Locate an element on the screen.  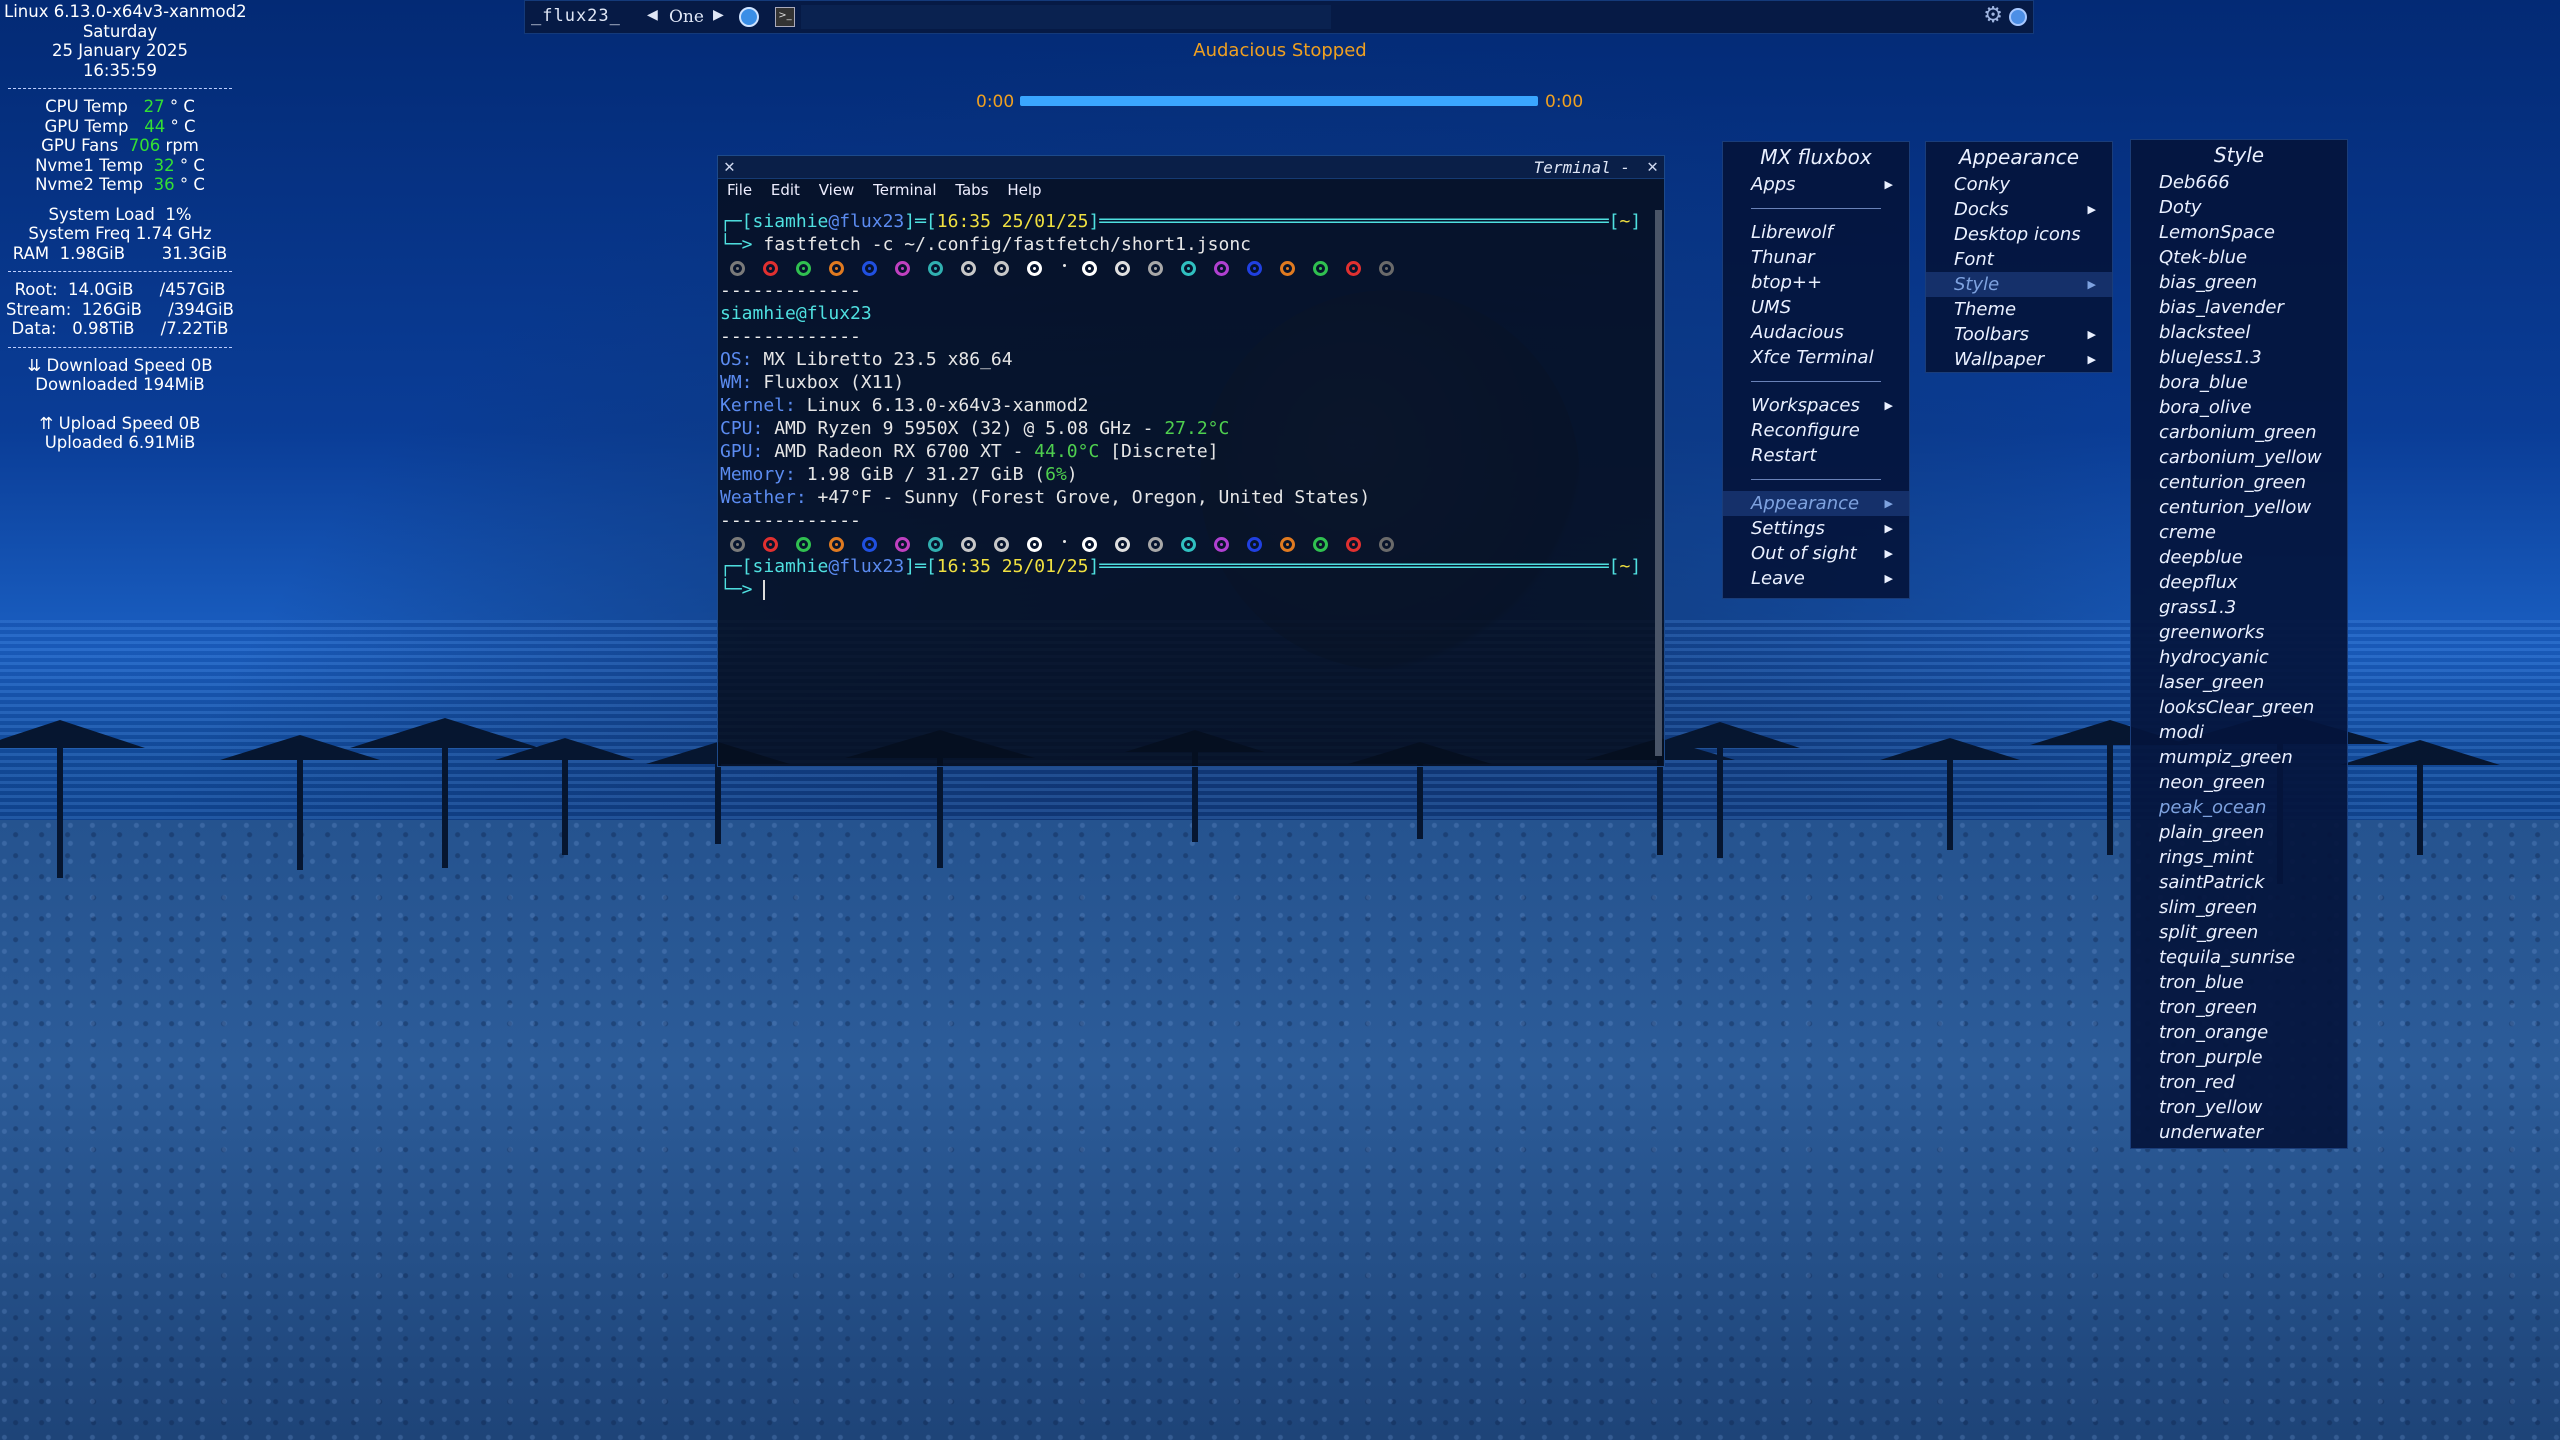
style-item-greenworks: greenworks is located at coordinates (2239, 632).